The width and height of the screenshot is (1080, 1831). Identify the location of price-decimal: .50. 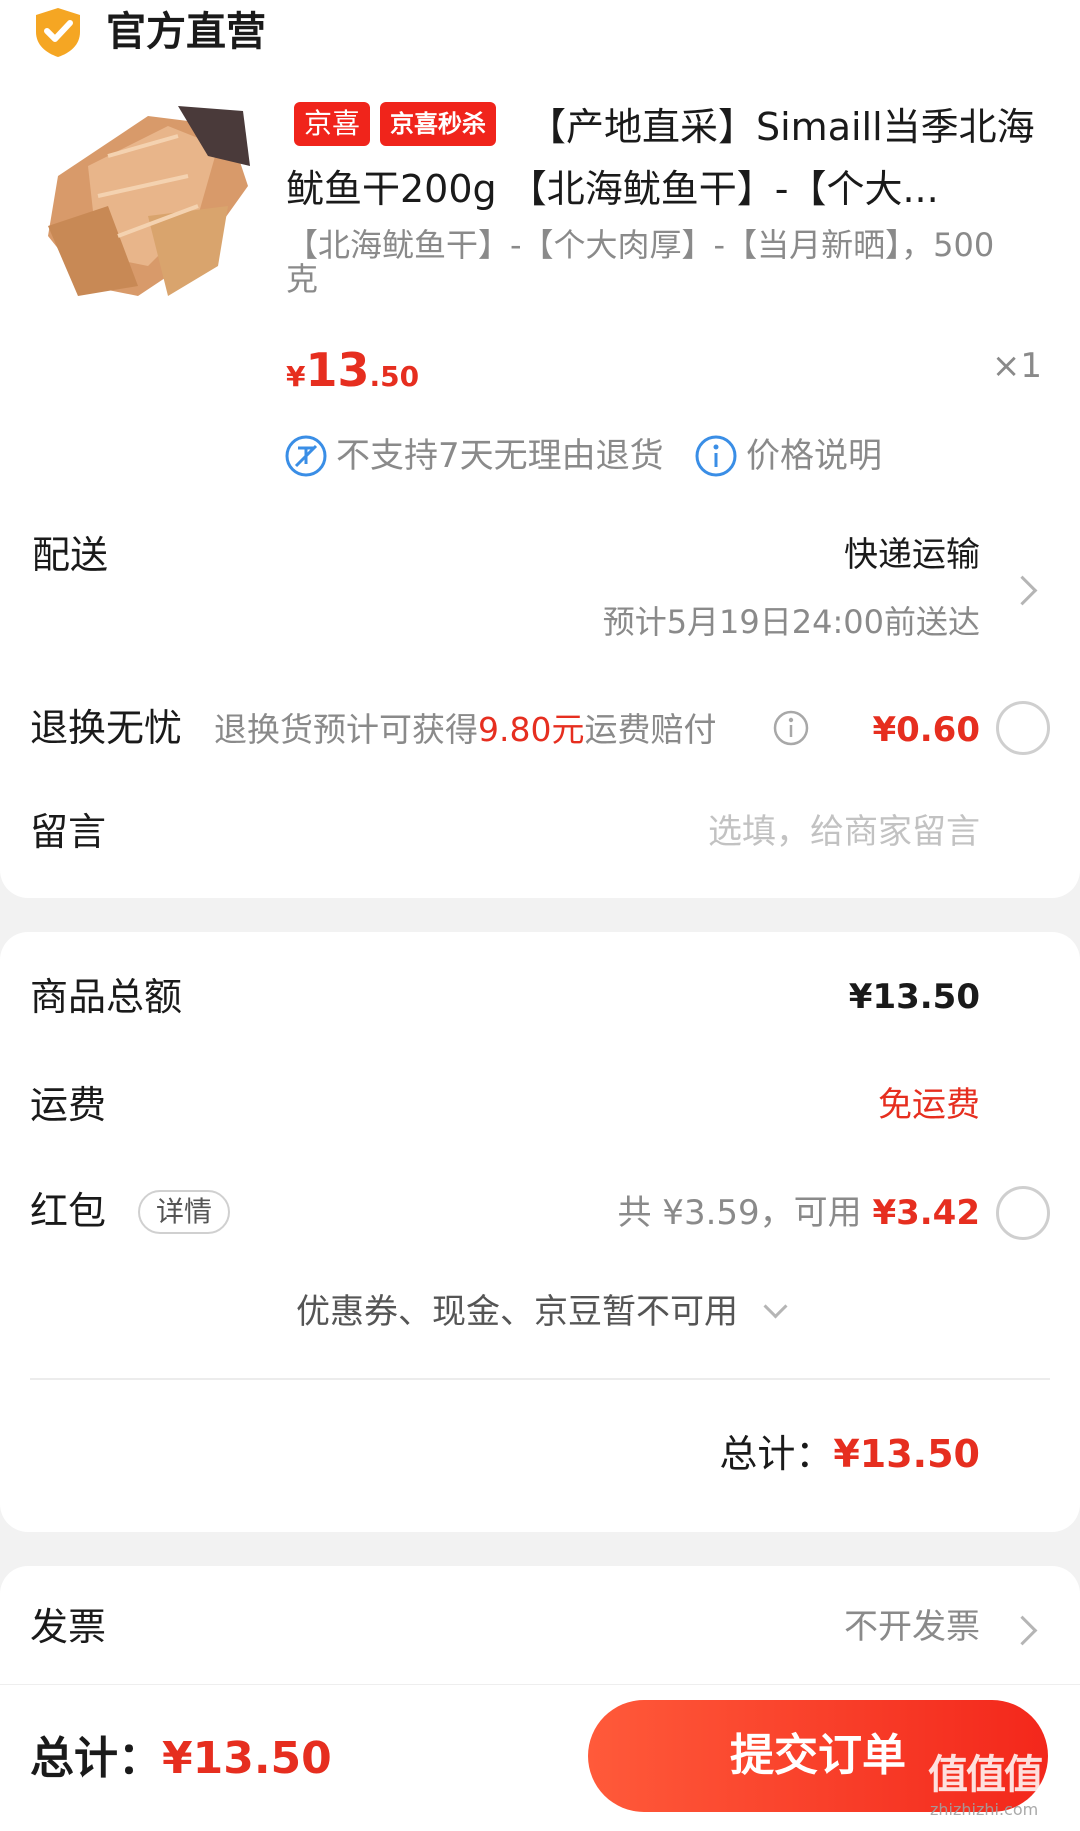
(394, 376).